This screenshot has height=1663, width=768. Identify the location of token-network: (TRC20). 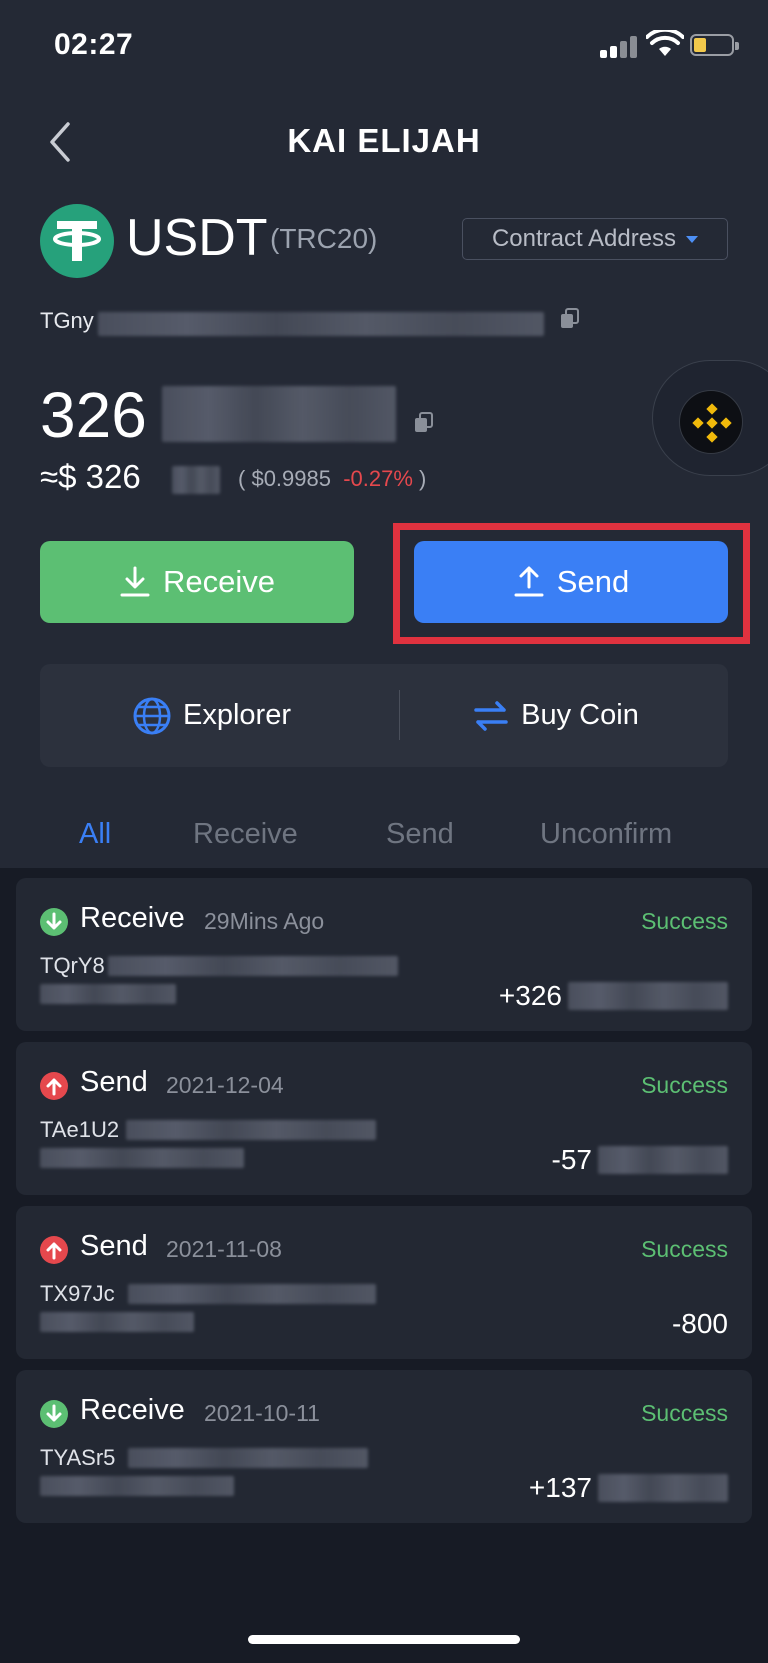
(324, 238).